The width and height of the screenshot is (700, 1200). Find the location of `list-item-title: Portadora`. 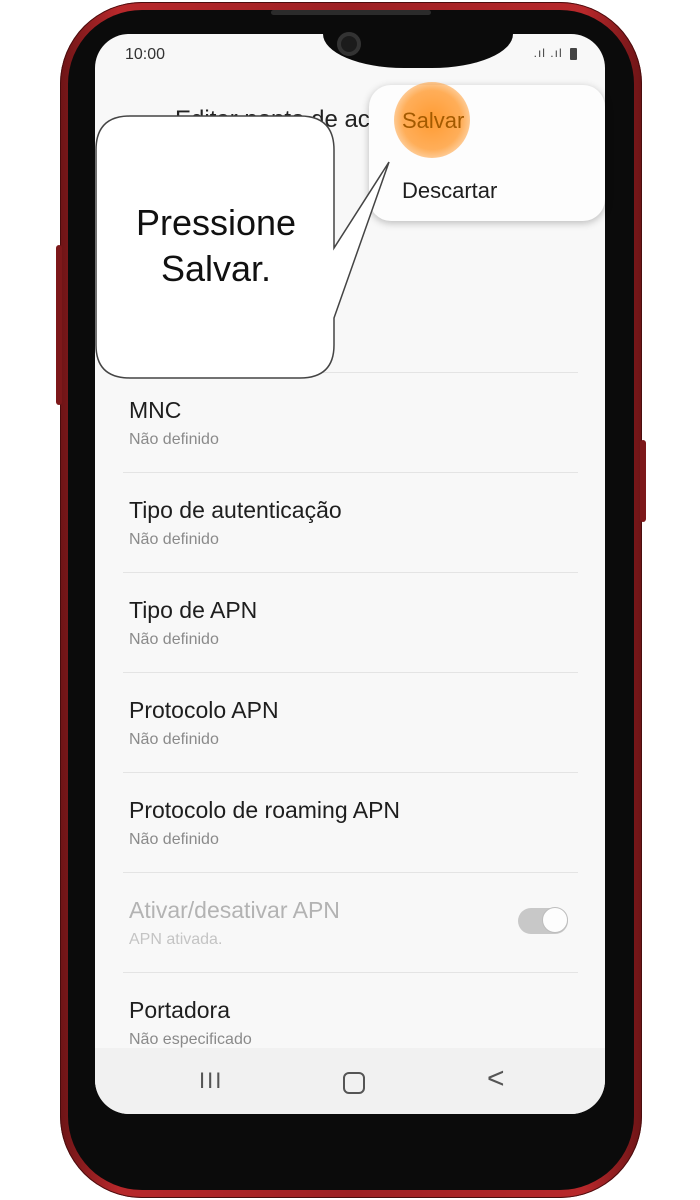

list-item-title: Portadora is located at coordinates (180, 1010).